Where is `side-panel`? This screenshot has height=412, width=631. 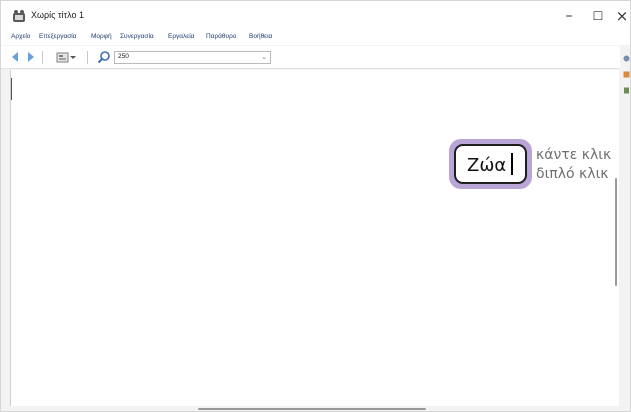 side-panel is located at coordinates (625, 228).